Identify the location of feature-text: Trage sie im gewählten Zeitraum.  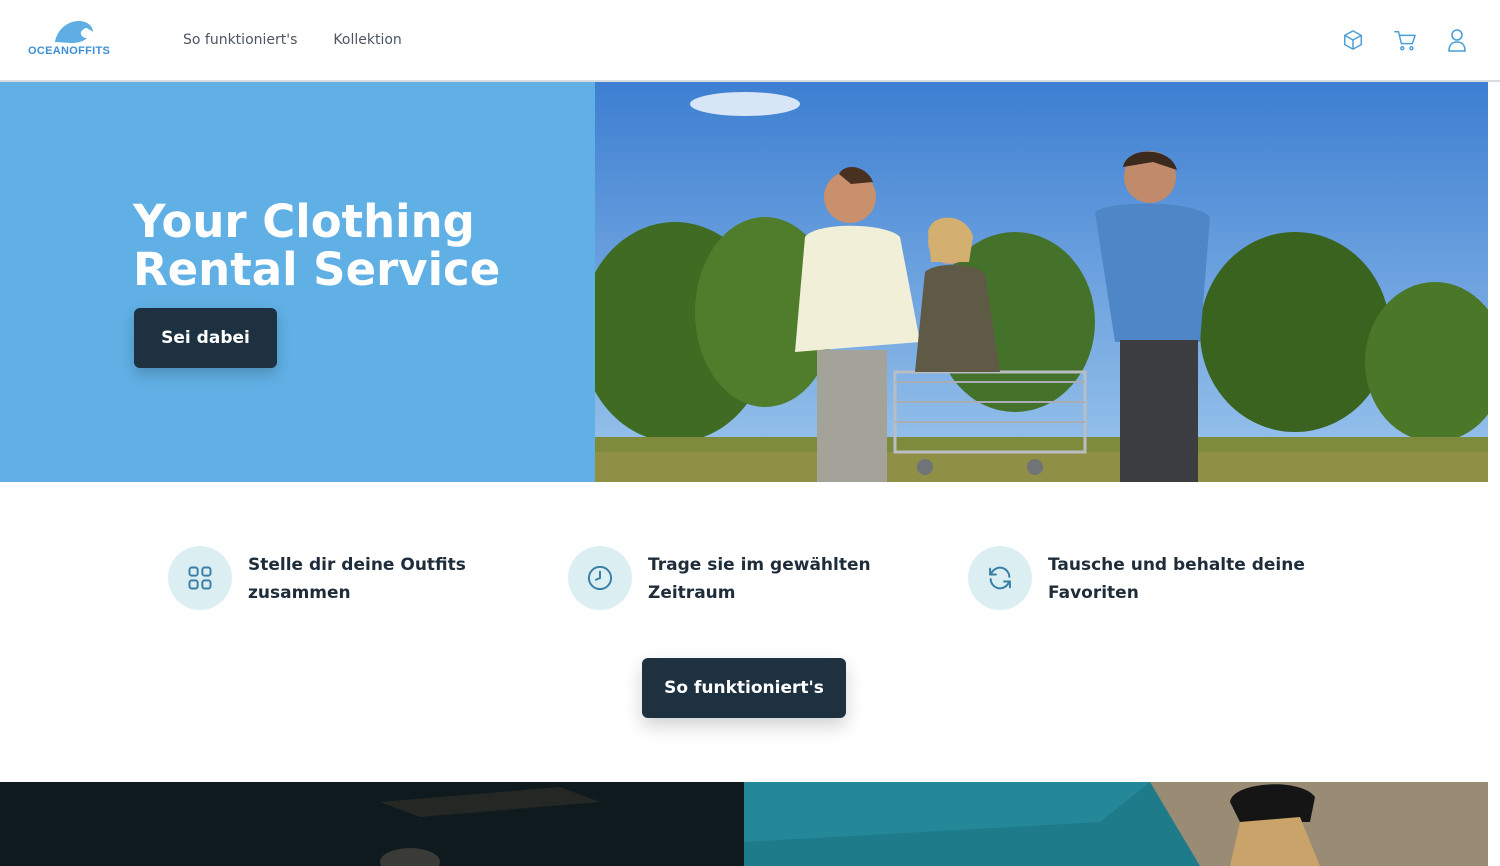
(759, 579).